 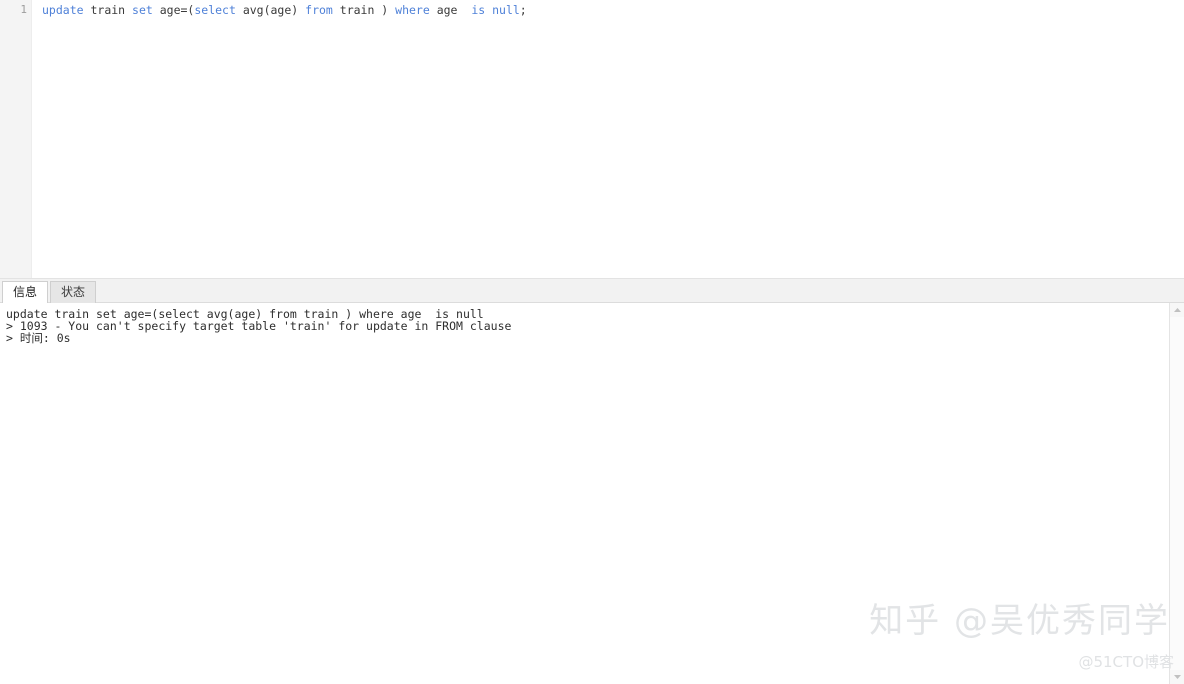 What do you see at coordinates (38, 338) in the screenshot?
I see `result-line-time: > 时间: 0s` at bounding box center [38, 338].